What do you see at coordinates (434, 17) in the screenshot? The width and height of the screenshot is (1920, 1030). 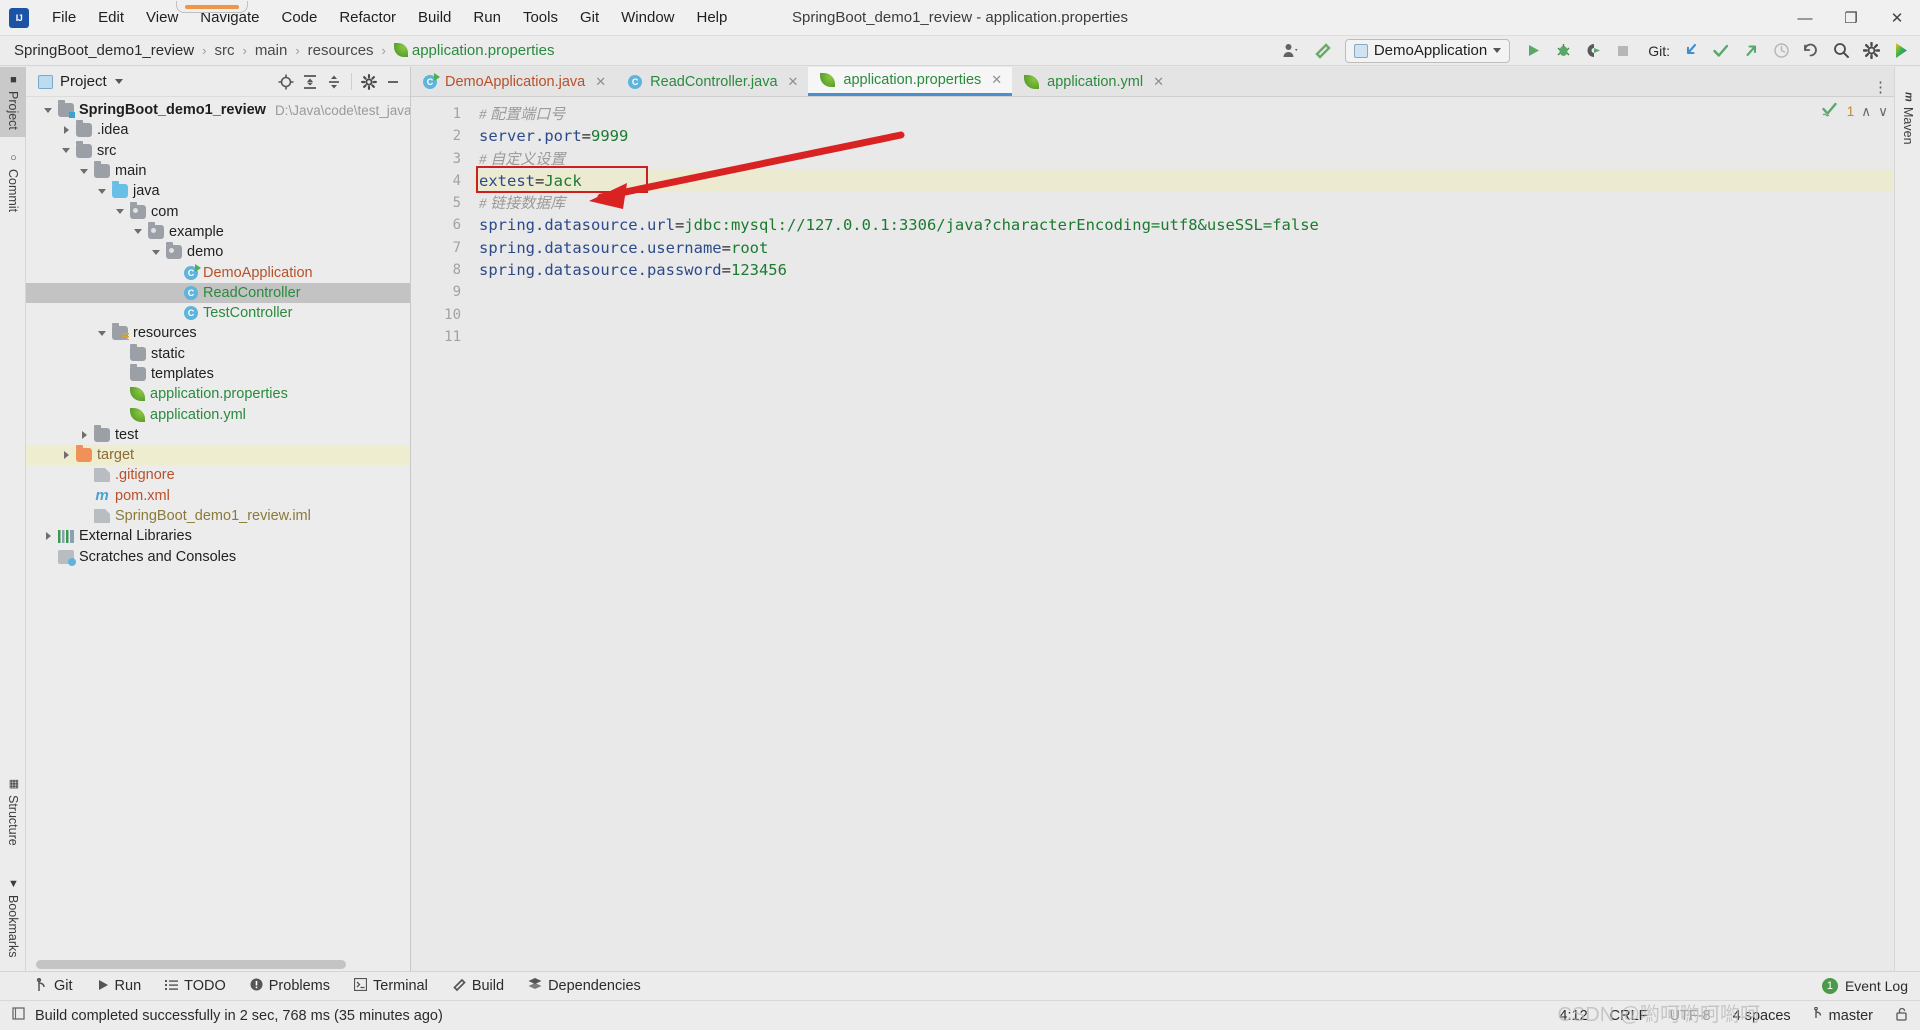 I see `menu-item-build: Build` at bounding box center [434, 17].